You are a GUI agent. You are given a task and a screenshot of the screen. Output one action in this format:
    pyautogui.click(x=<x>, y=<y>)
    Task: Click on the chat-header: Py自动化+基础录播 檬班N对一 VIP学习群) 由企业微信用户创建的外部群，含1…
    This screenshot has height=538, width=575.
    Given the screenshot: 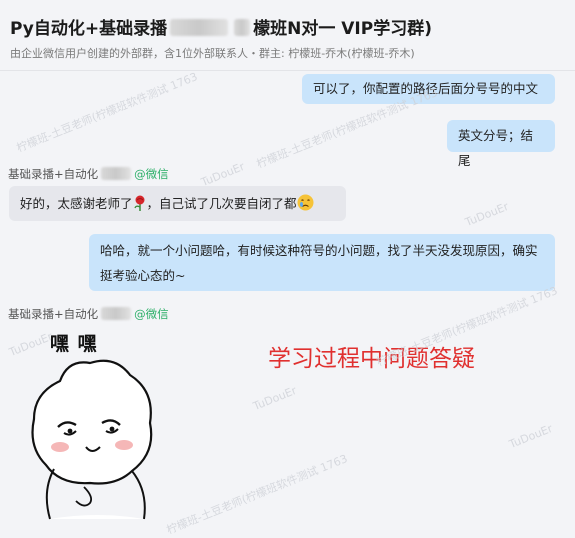 What is the action you would take?
    pyautogui.click(x=287, y=35)
    